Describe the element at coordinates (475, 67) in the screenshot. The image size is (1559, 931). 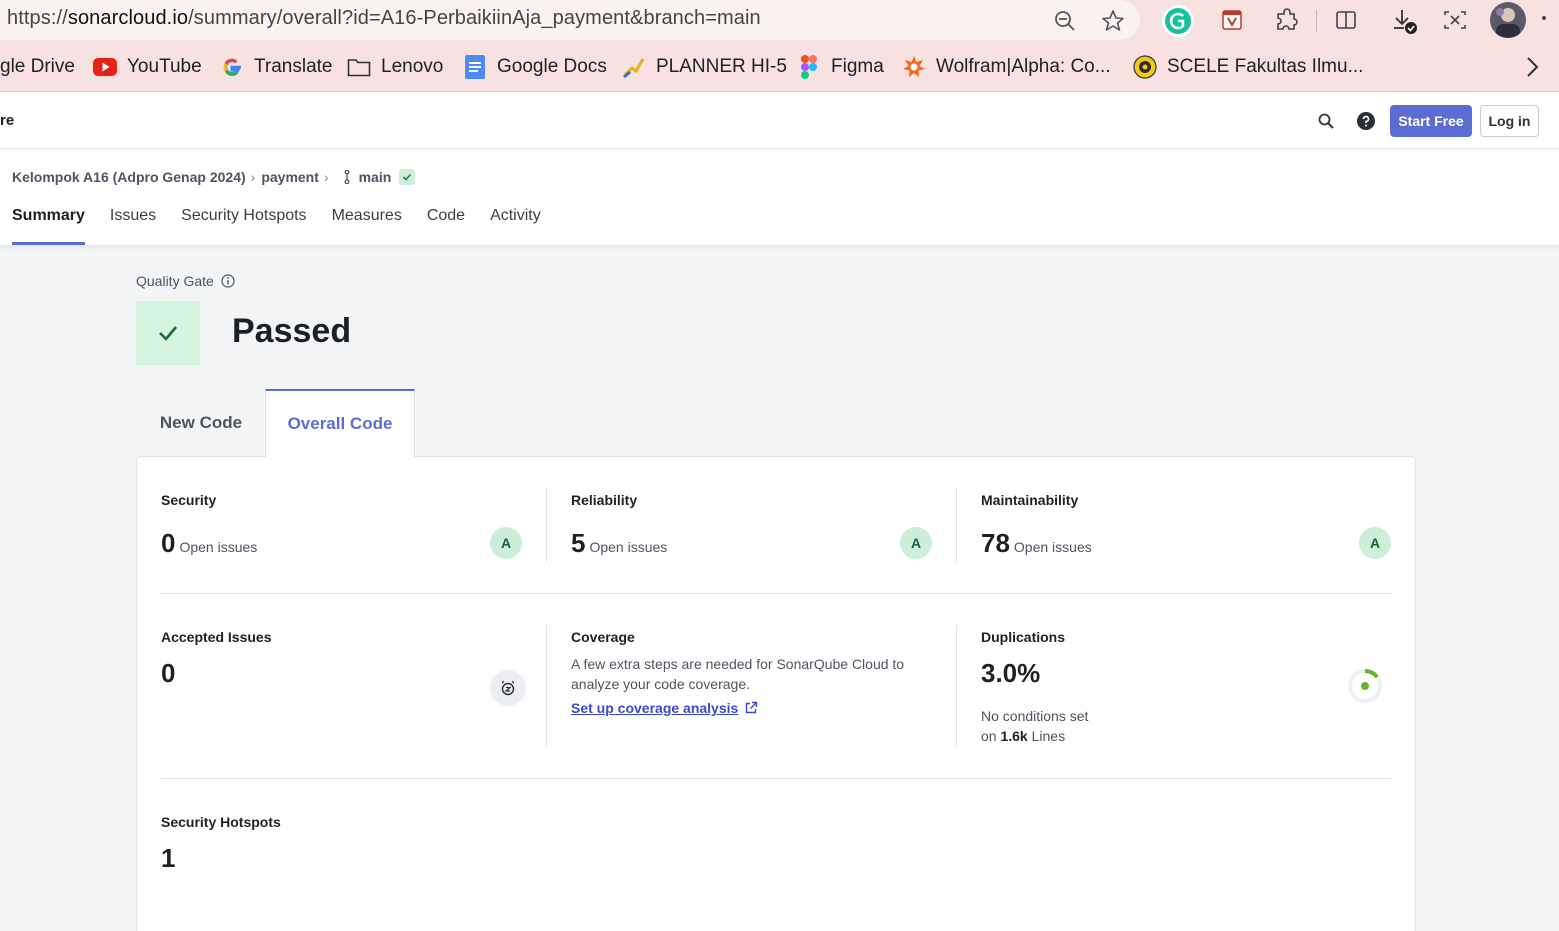
I see `docs-icon` at that location.